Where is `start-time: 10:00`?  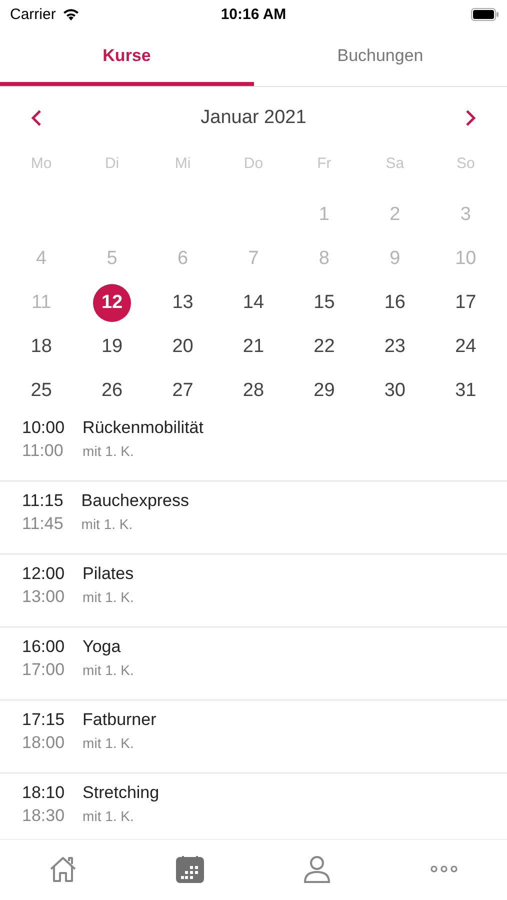 start-time: 10:00 is located at coordinates (43, 428).